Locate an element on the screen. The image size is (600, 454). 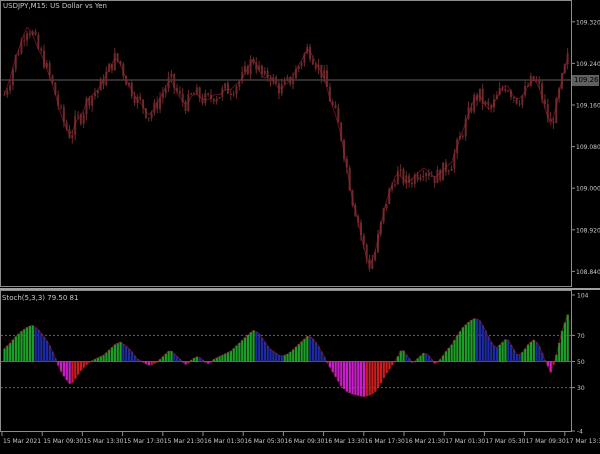
time-tick-label: 17 Mar 13:30 is located at coordinates (583, 441).